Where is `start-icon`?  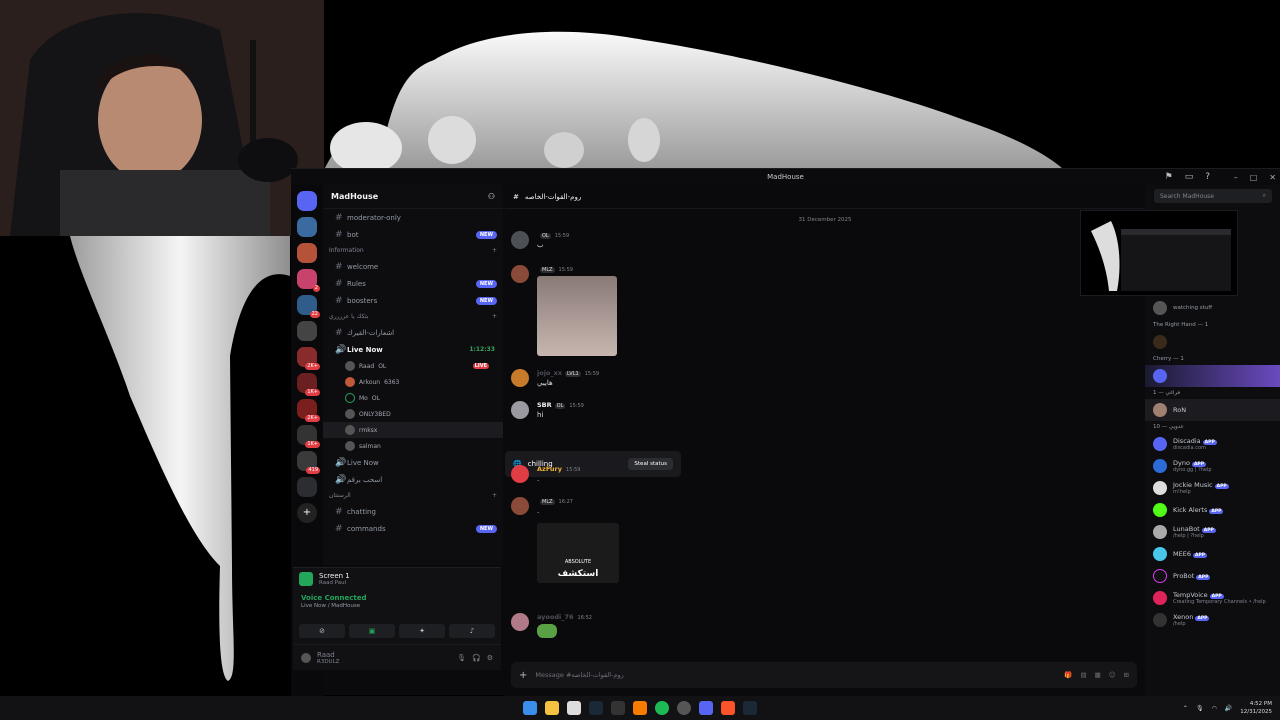 start-icon is located at coordinates (530, 708).